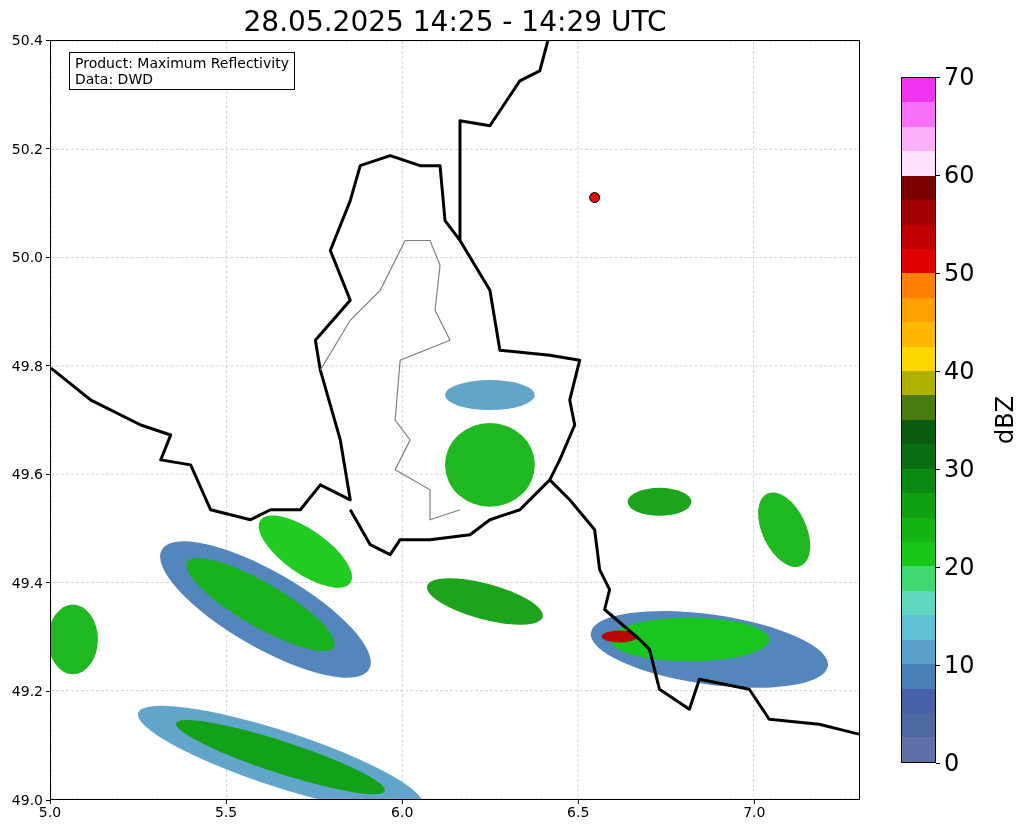 This screenshot has width=1023, height=834. I want to click on y-tick-label: 49.2, so click(27, 691).